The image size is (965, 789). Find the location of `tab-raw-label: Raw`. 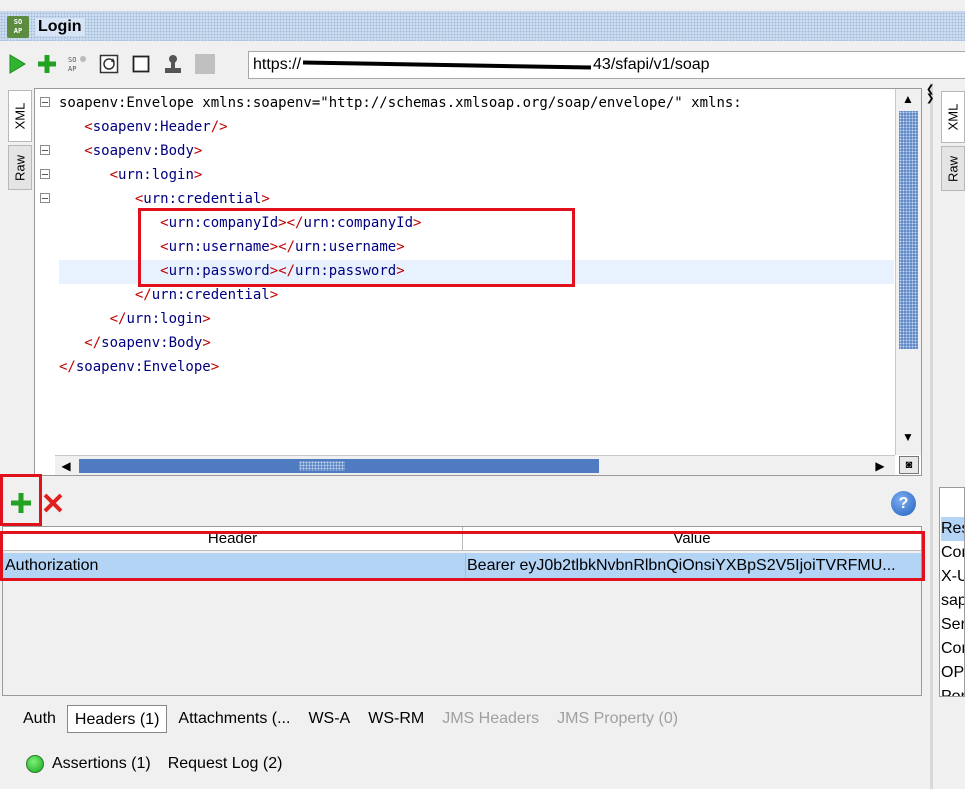

tab-raw-label: Raw is located at coordinates (20, 167).